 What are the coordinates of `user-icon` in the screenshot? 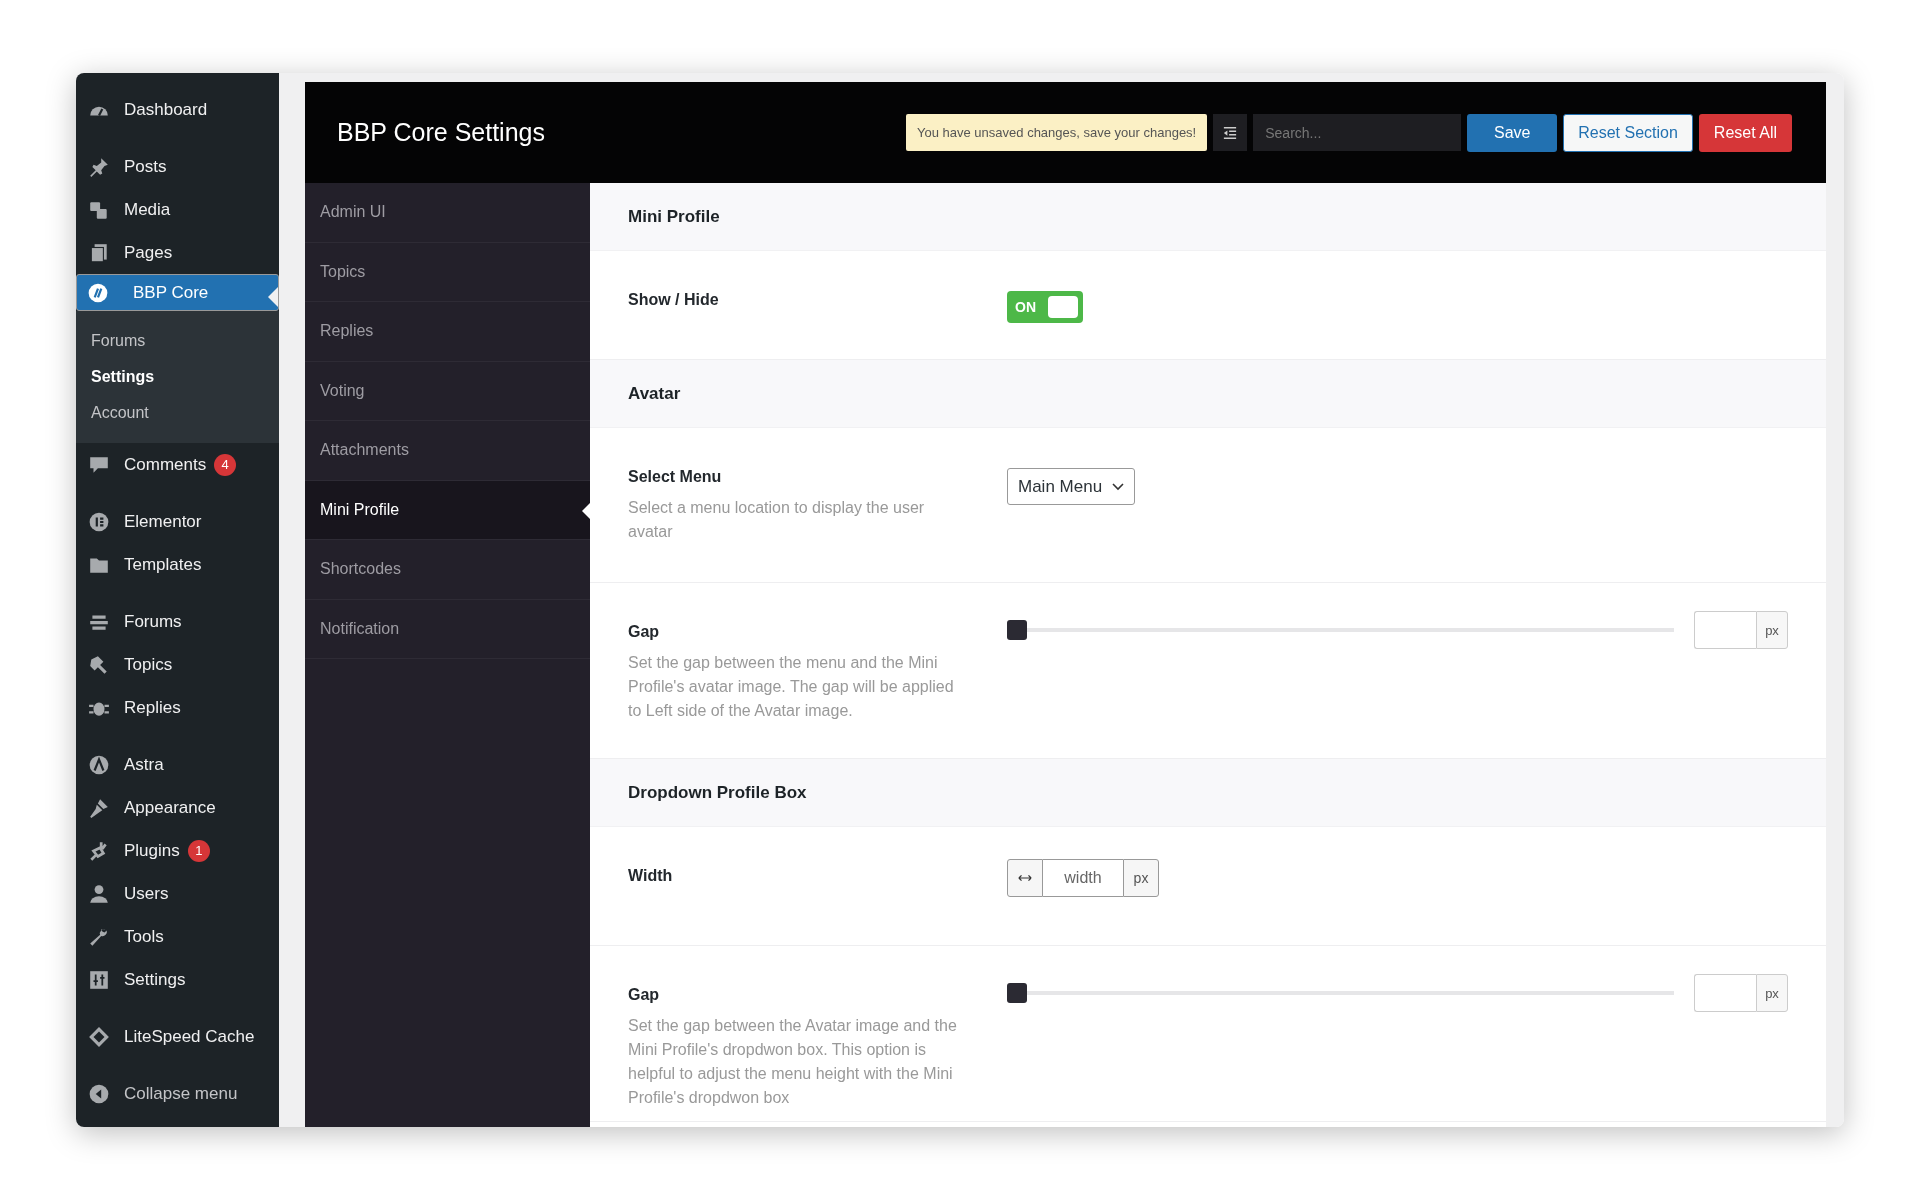 It's located at (99, 893).